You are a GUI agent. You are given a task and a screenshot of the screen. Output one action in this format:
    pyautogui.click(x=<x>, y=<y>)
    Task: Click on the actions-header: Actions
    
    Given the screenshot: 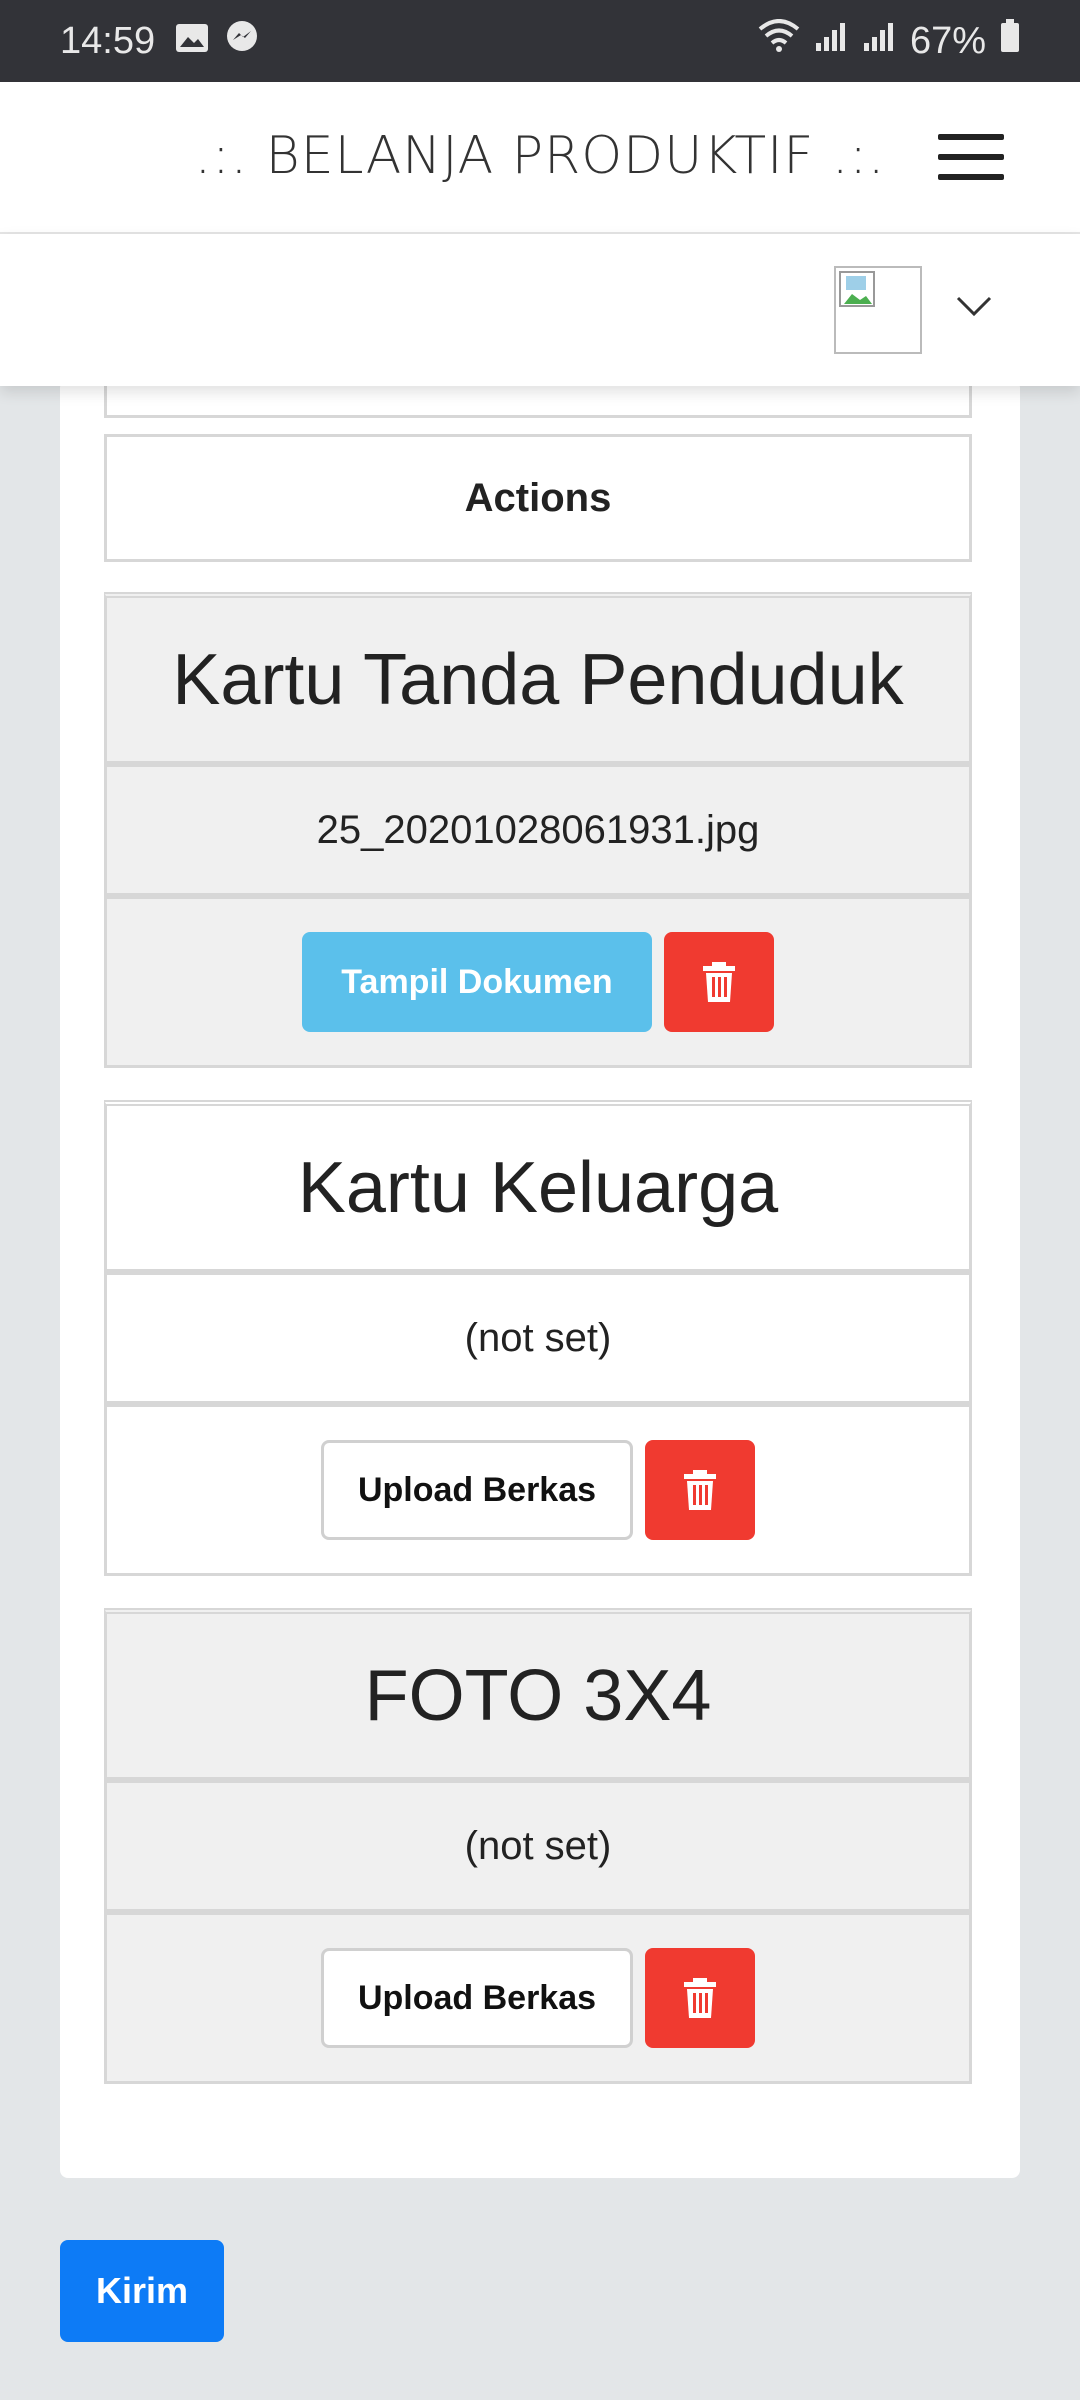 What is the action you would take?
    pyautogui.click(x=538, y=498)
    